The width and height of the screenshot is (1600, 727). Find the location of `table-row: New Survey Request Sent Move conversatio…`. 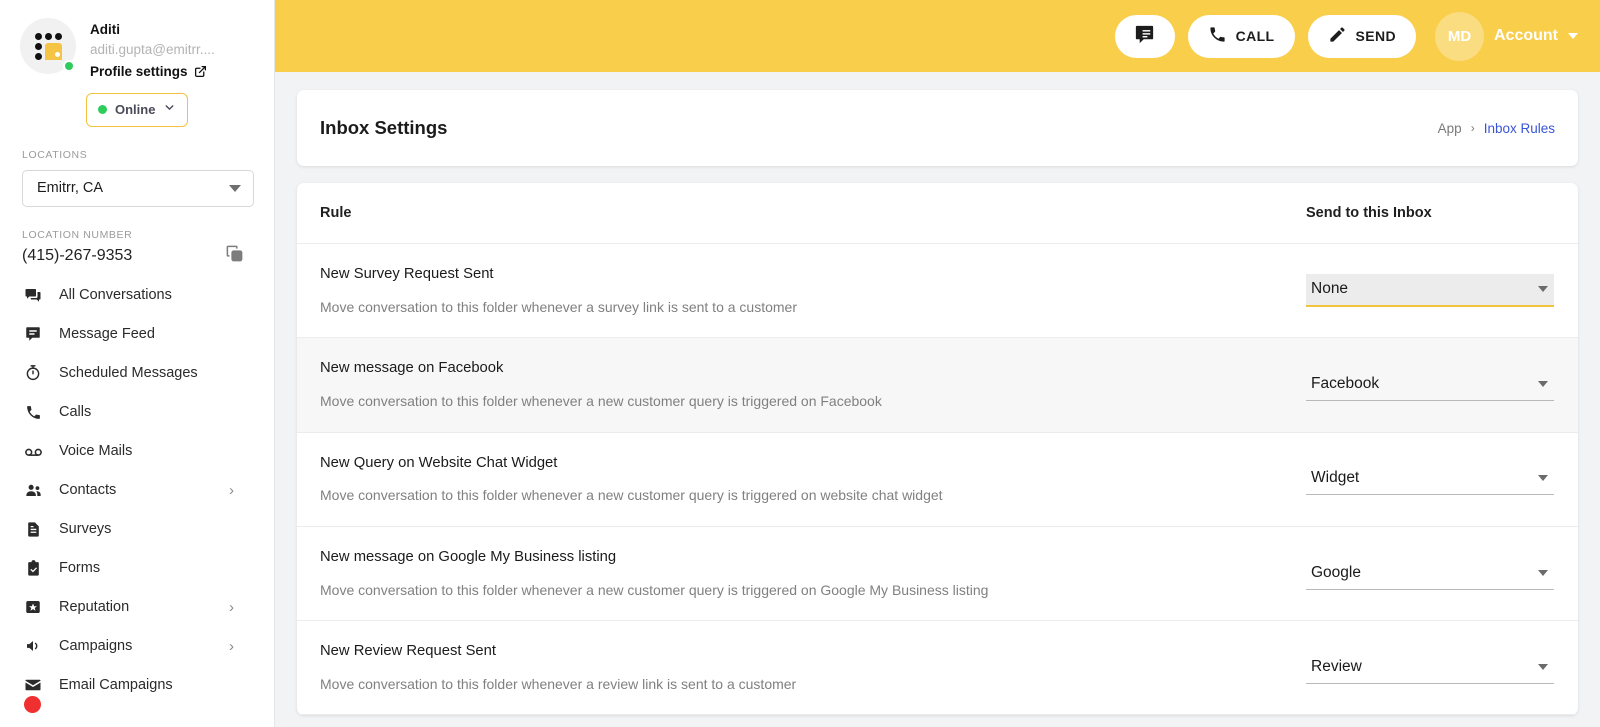

table-row: New Survey Request Sent Move conversatio… is located at coordinates (937, 291).